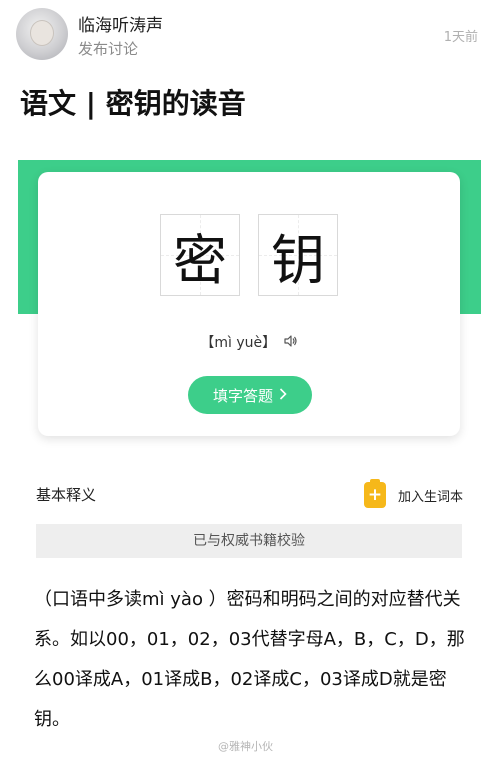 This screenshot has width=500, height=762. What do you see at coordinates (249, 494) in the screenshot?
I see `definition-section-header: 基本释义 + 加入生词本` at bounding box center [249, 494].